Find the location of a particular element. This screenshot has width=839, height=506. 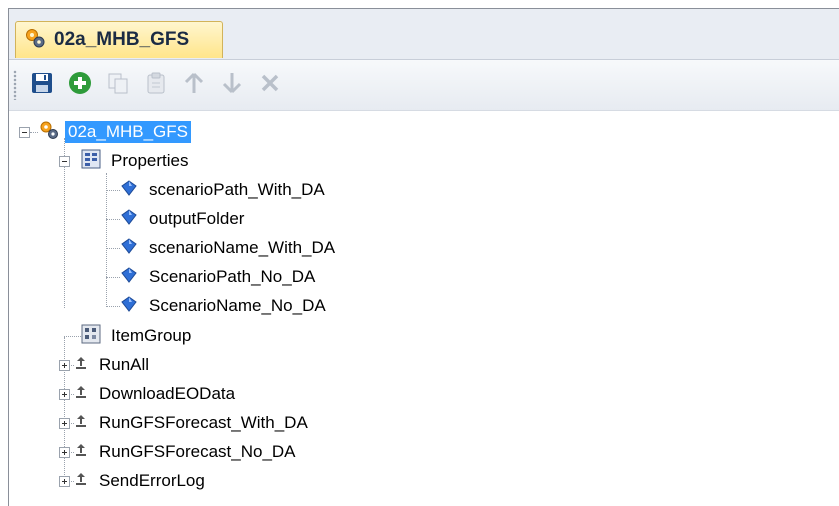

delete-icon is located at coordinates (270, 85).